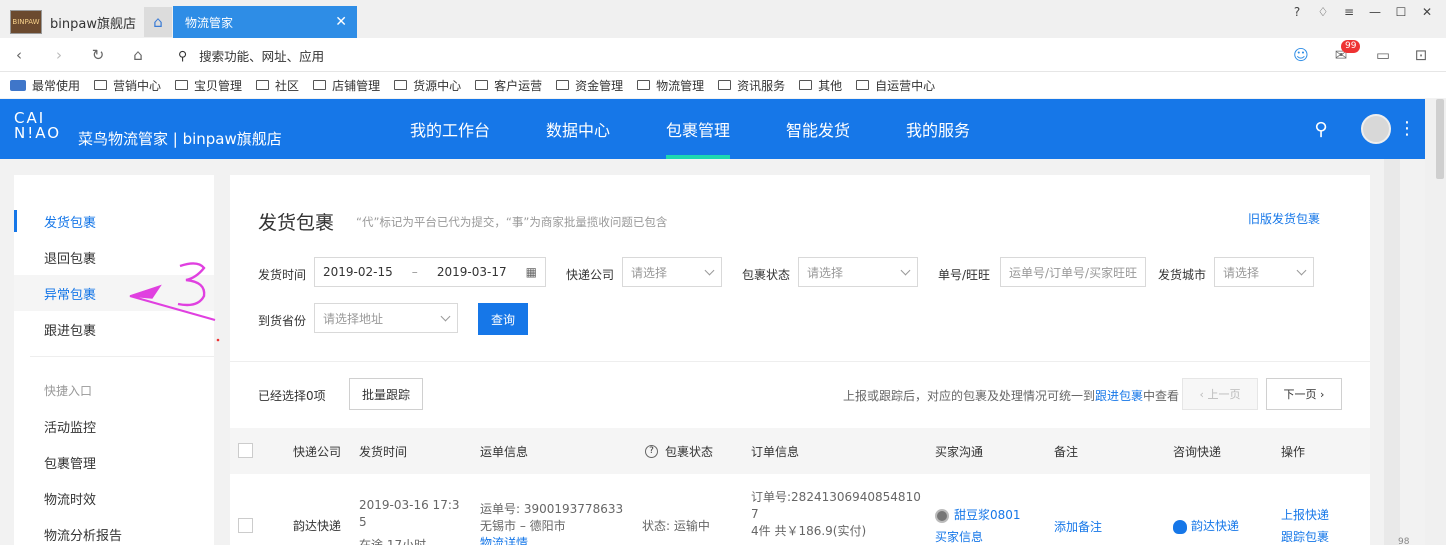 The width and height of the screenshot is (1446, 545). What do you see at coordinates (59, 55) in the screenshot?
I see `forward-icon: ›` at bounding box center [59, 55].